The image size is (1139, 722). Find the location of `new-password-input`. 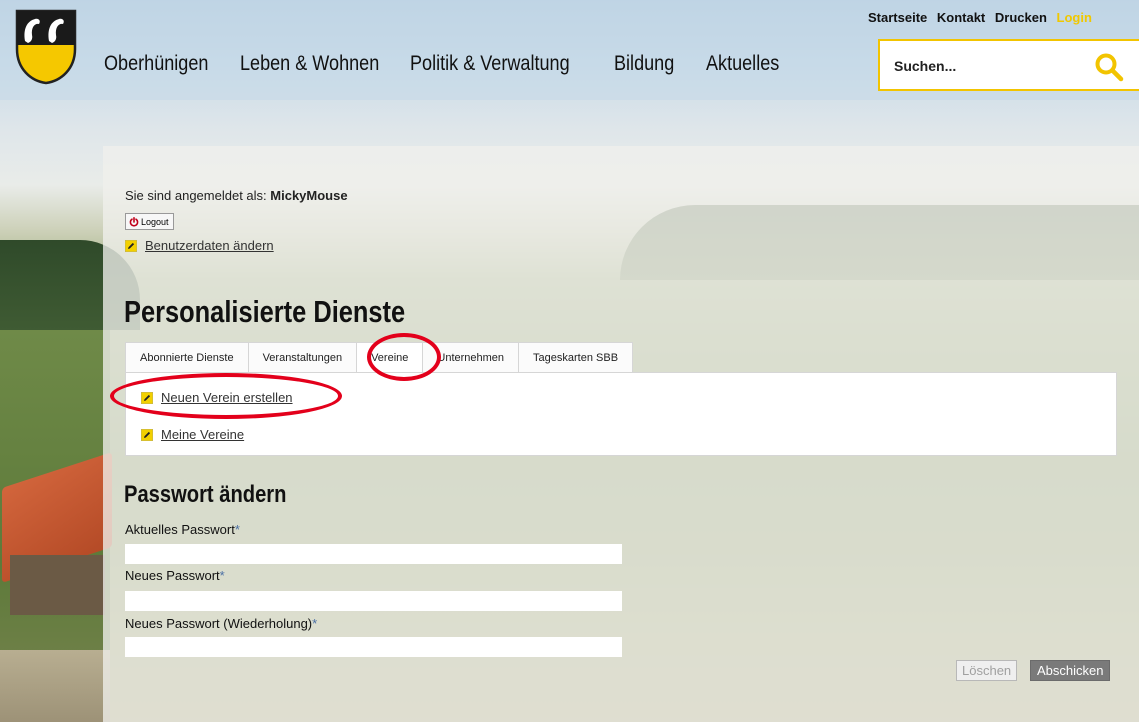

new-password-input is located at coordinates (373, 601).